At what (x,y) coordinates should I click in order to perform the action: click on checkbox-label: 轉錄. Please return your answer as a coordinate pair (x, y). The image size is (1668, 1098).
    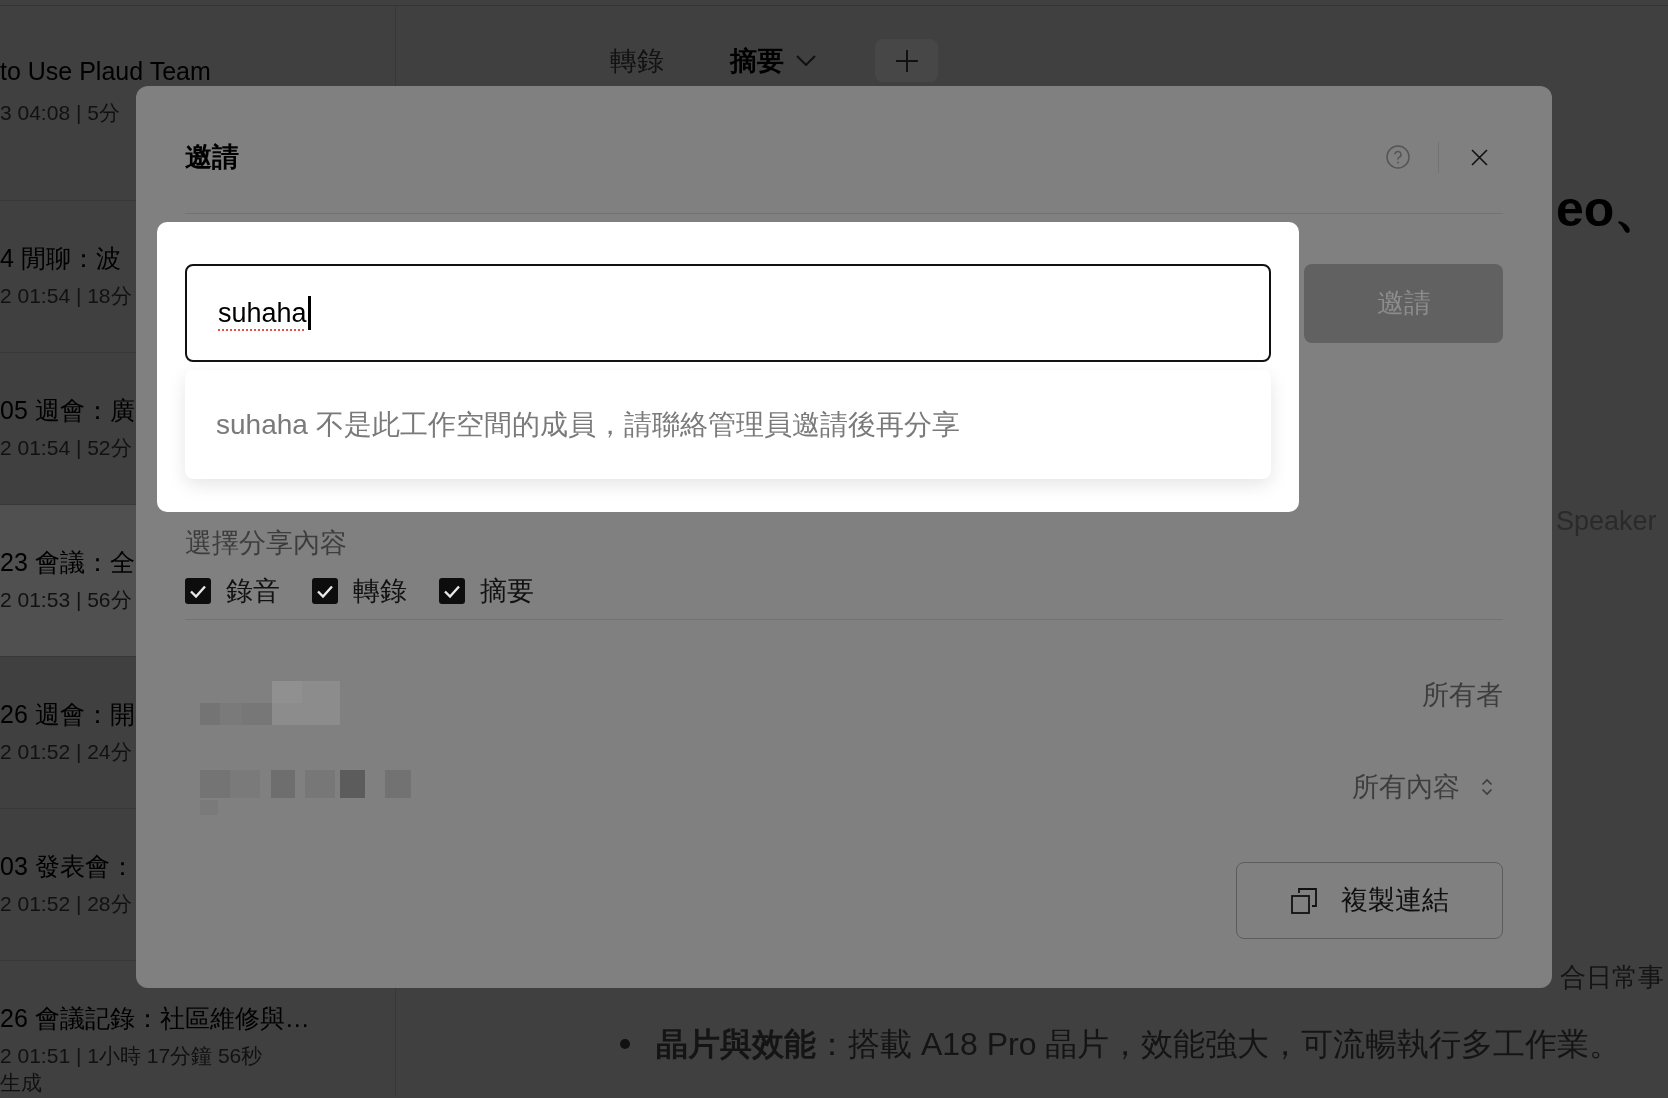
    Looking at the image, I should click on (380, 591).